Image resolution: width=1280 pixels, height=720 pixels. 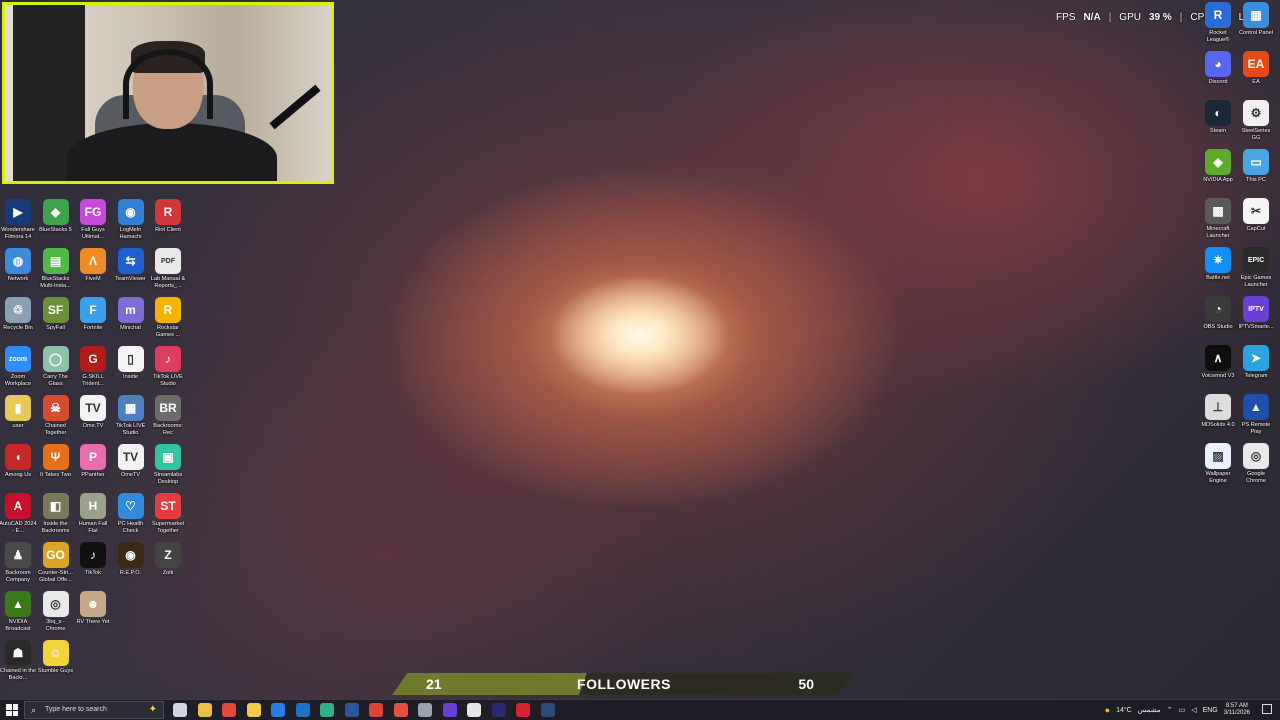 What do you see at coordinates (1218, 464) in the screenshot?
I see `desktop-icon-wallpaper-engine: ▨ Wallpaper Engine` at bounding box center [1218, 464].